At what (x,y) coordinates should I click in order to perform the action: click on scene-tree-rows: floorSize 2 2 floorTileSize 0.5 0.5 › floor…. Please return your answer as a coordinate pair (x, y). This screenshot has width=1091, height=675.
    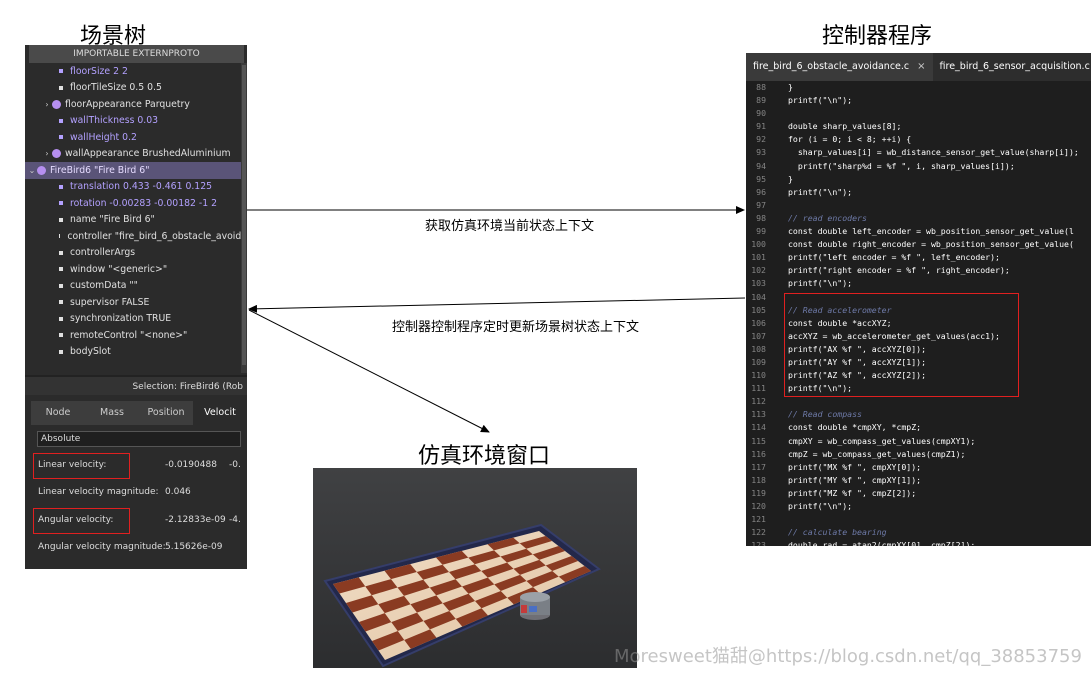
    Looking at the image, I should click on (136, 211).